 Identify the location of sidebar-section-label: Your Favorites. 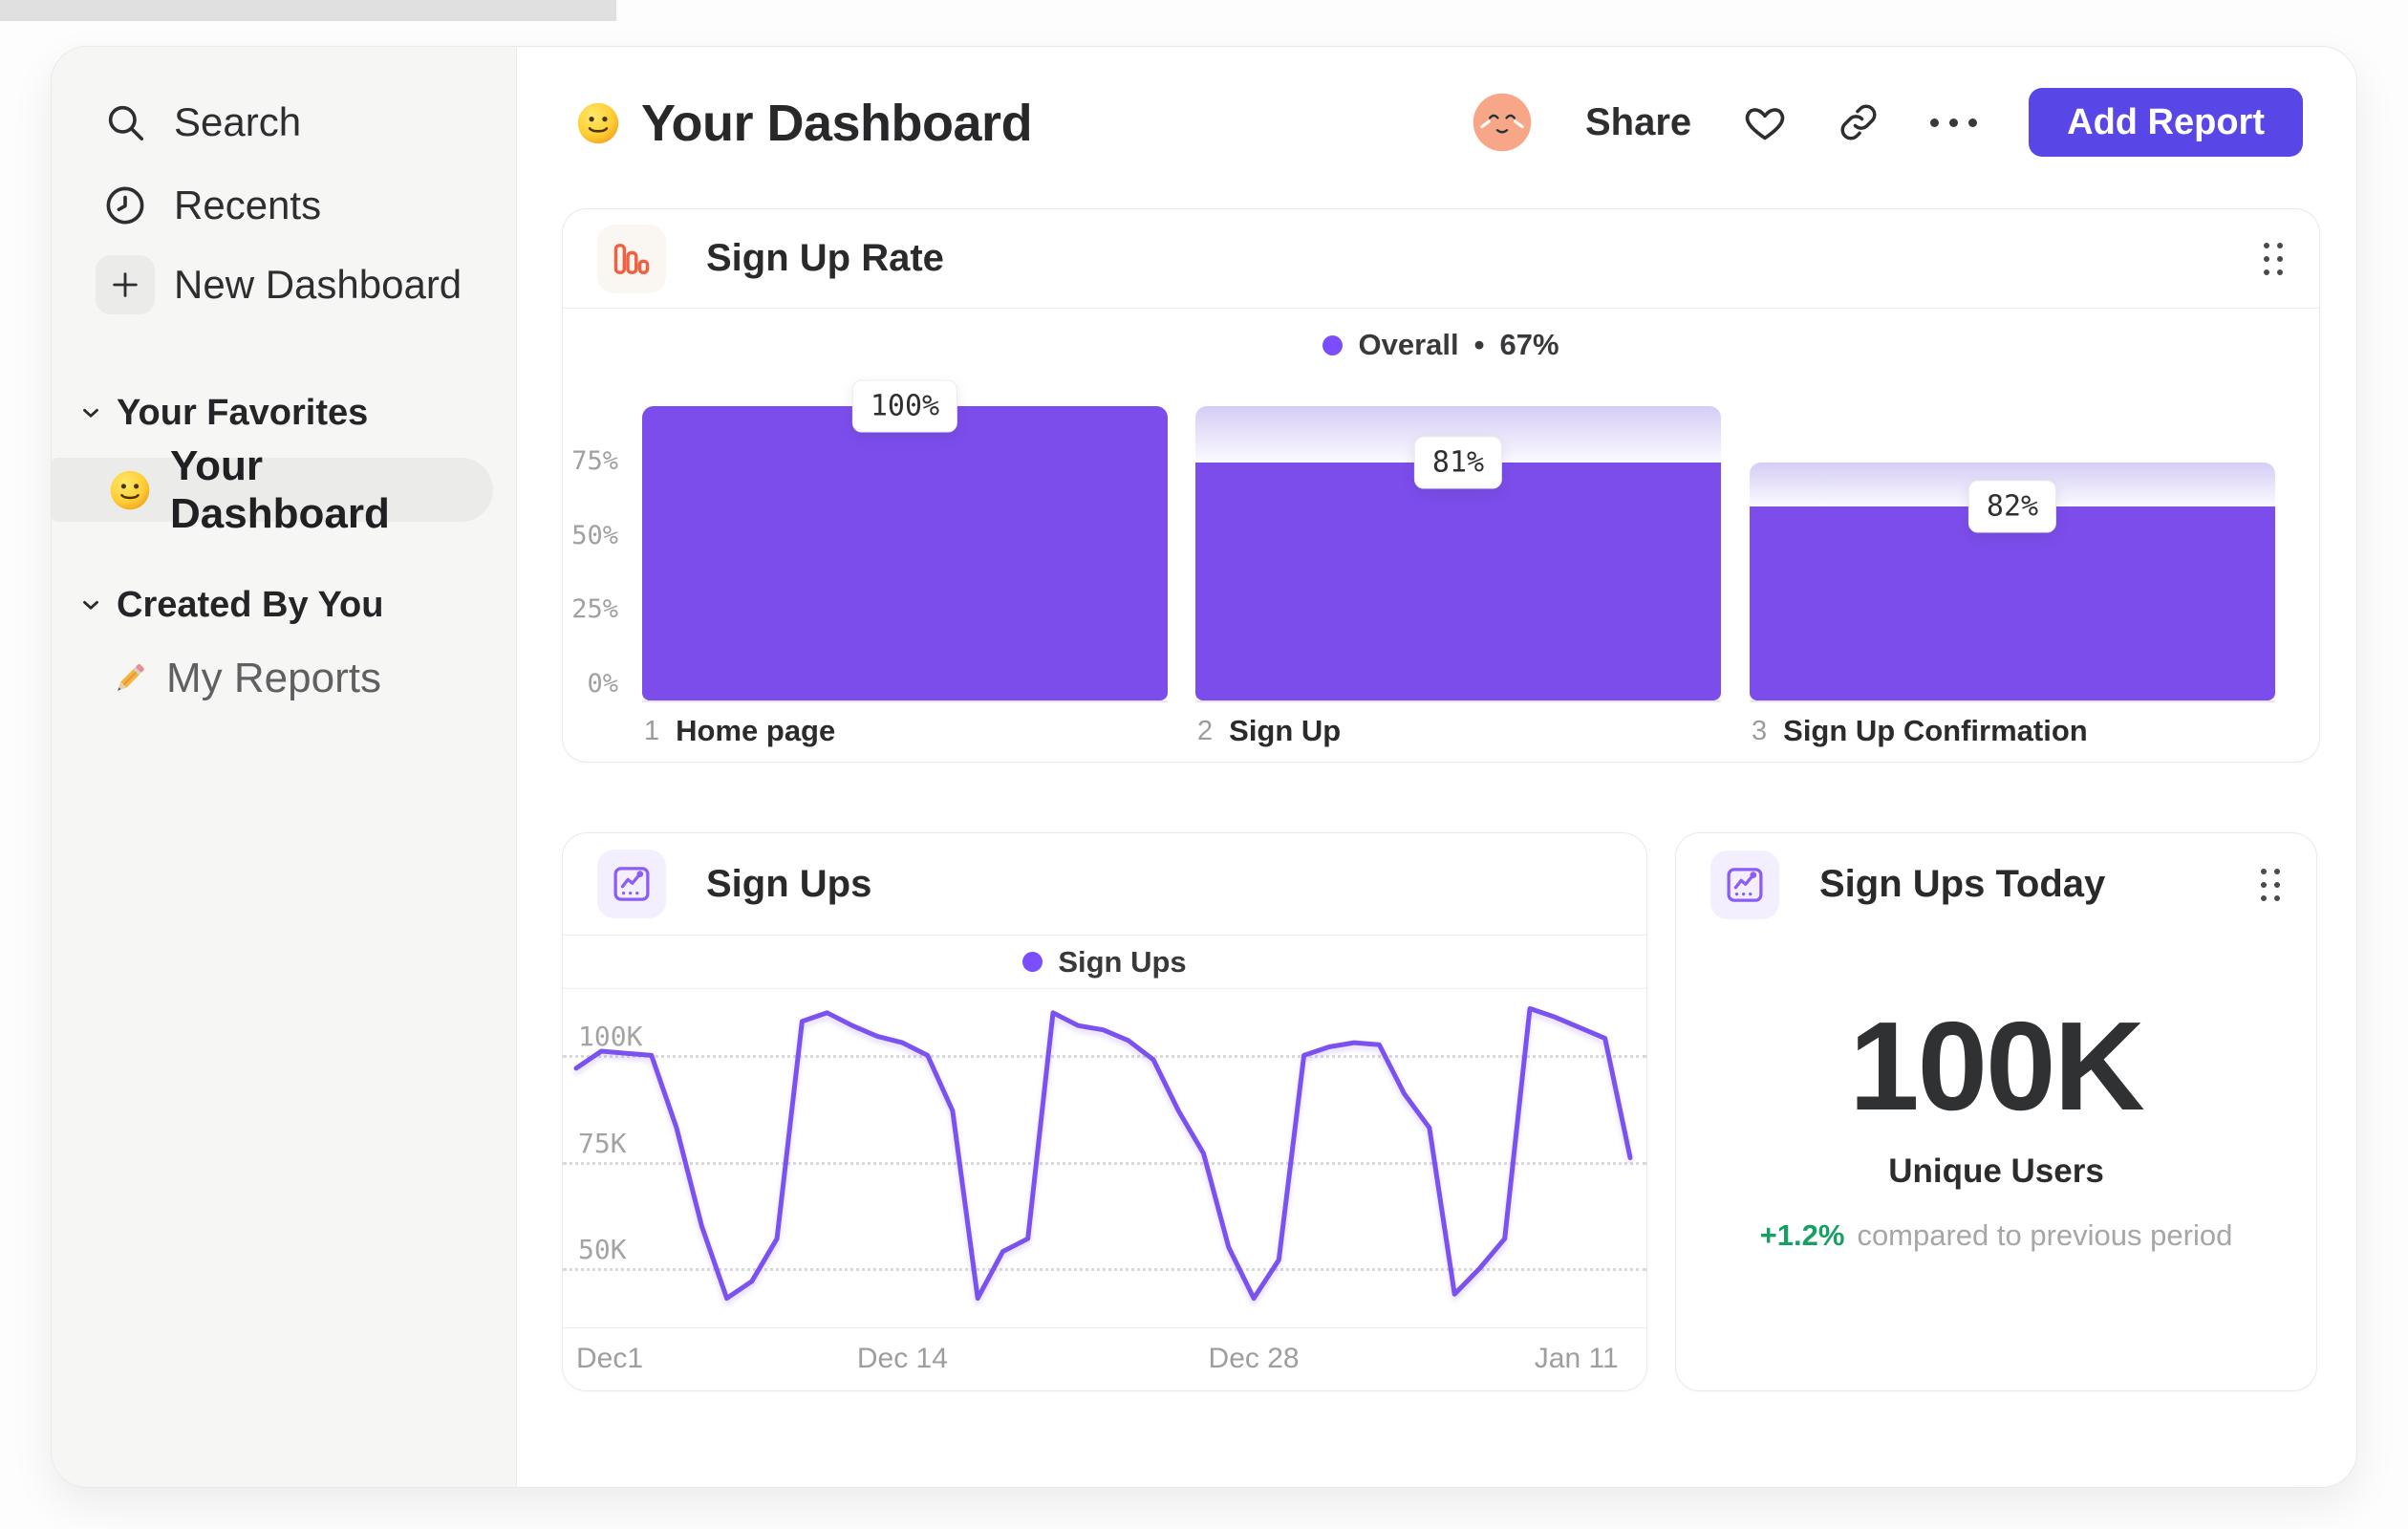
(243, 412).